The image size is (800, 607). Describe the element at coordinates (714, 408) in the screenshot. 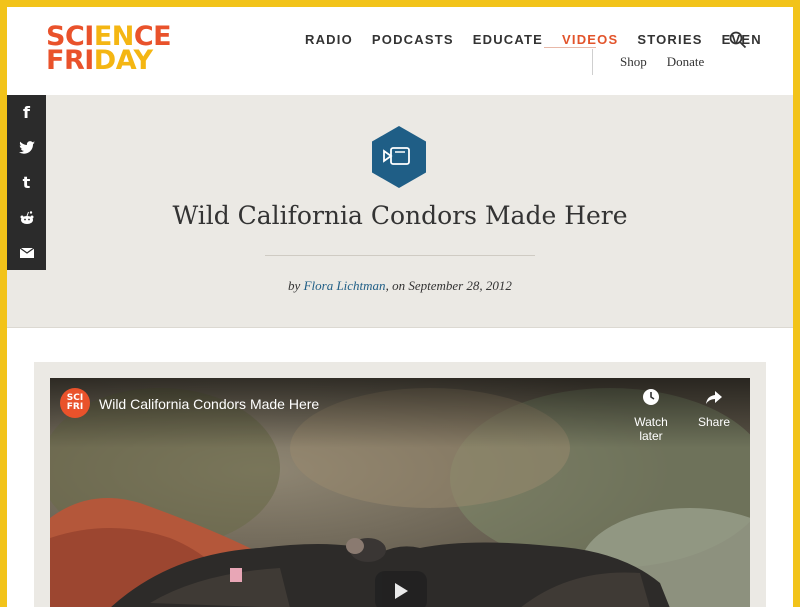

I see `share-button: Share` at that location.